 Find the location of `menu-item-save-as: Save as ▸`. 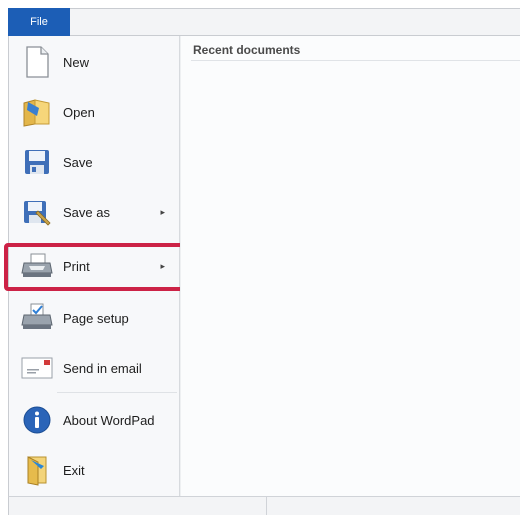

menu-item-save-as: Save as ▸ is located at coordinates (95, 212).